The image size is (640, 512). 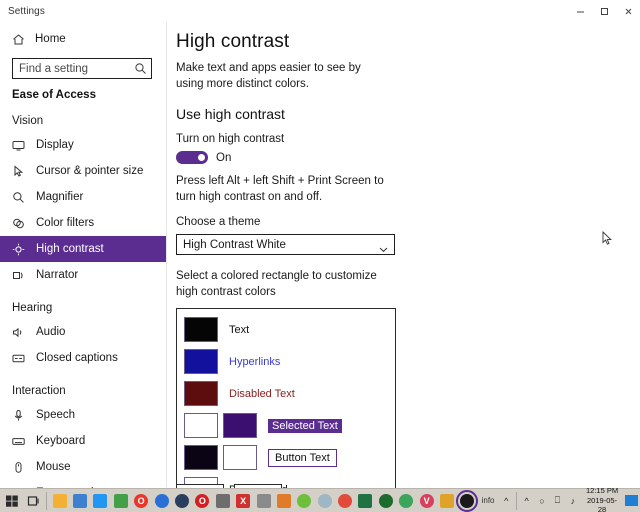 I want to click on taskbar-app-opera: O, so click(x=141, y=500).